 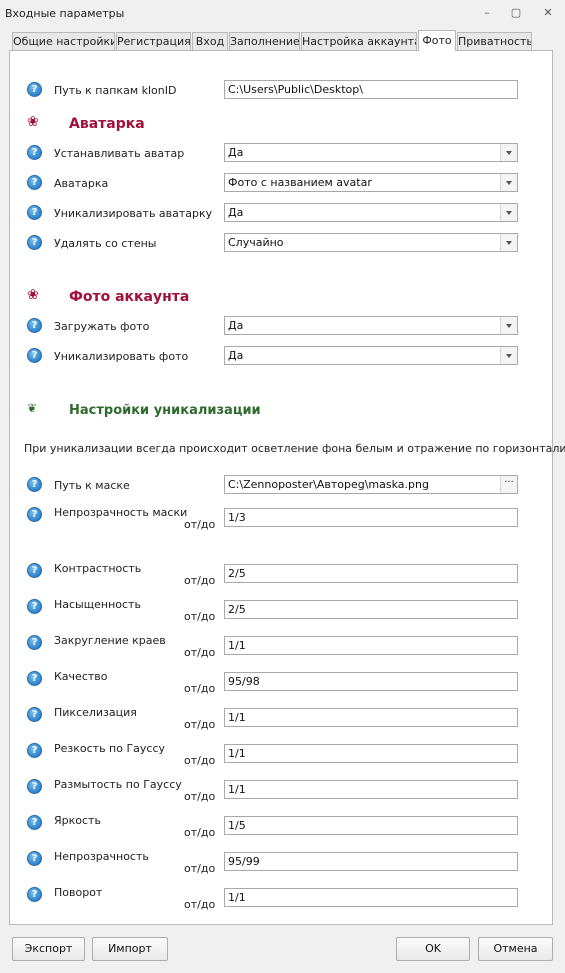 What do you see at coordinates (282, 14) in the screenshot?
I see `title-bar: Входные параметры – ▢ ✕` at bounding box center [282, 14].